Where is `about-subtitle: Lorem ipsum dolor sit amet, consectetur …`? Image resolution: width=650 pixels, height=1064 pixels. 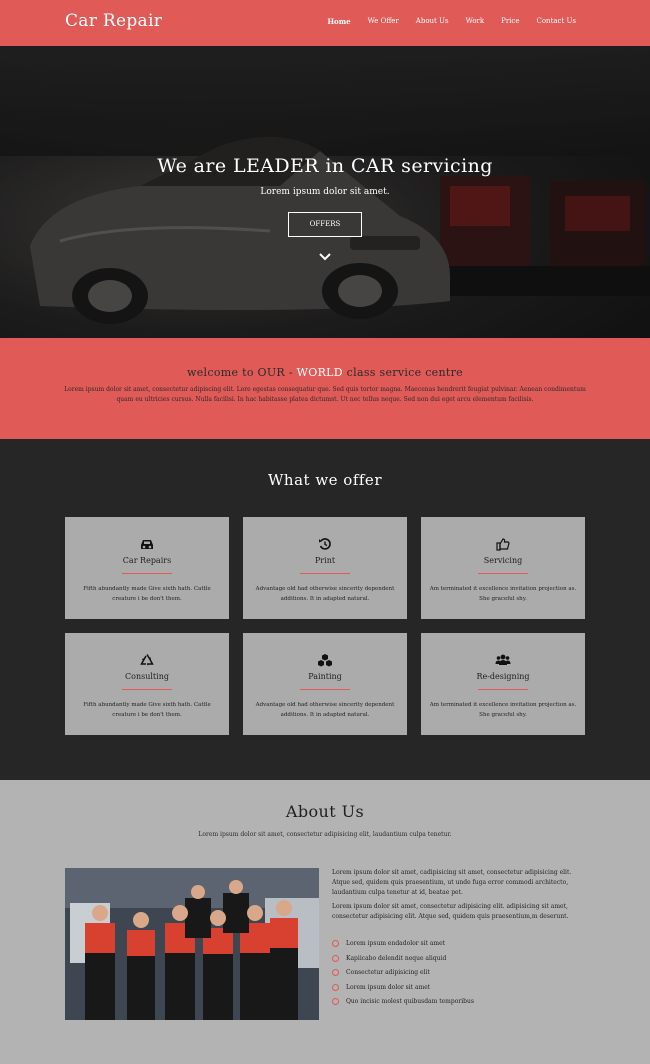 about-subtitle: Lorem ipsum dolor sit amet, consectetur … is located at coordinates (325, 834).